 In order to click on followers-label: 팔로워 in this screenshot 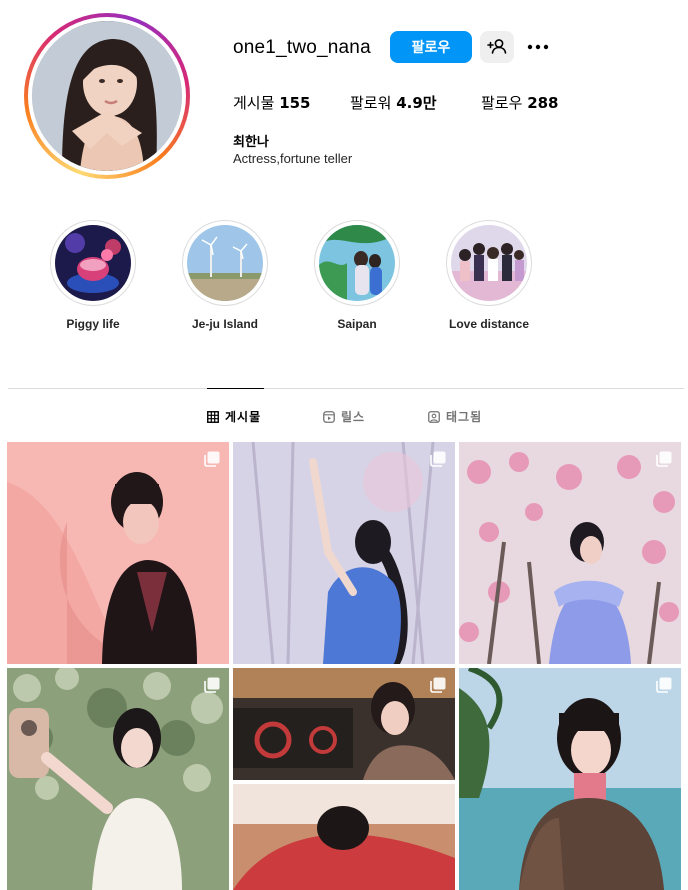, I will do `click(371, 103)`.